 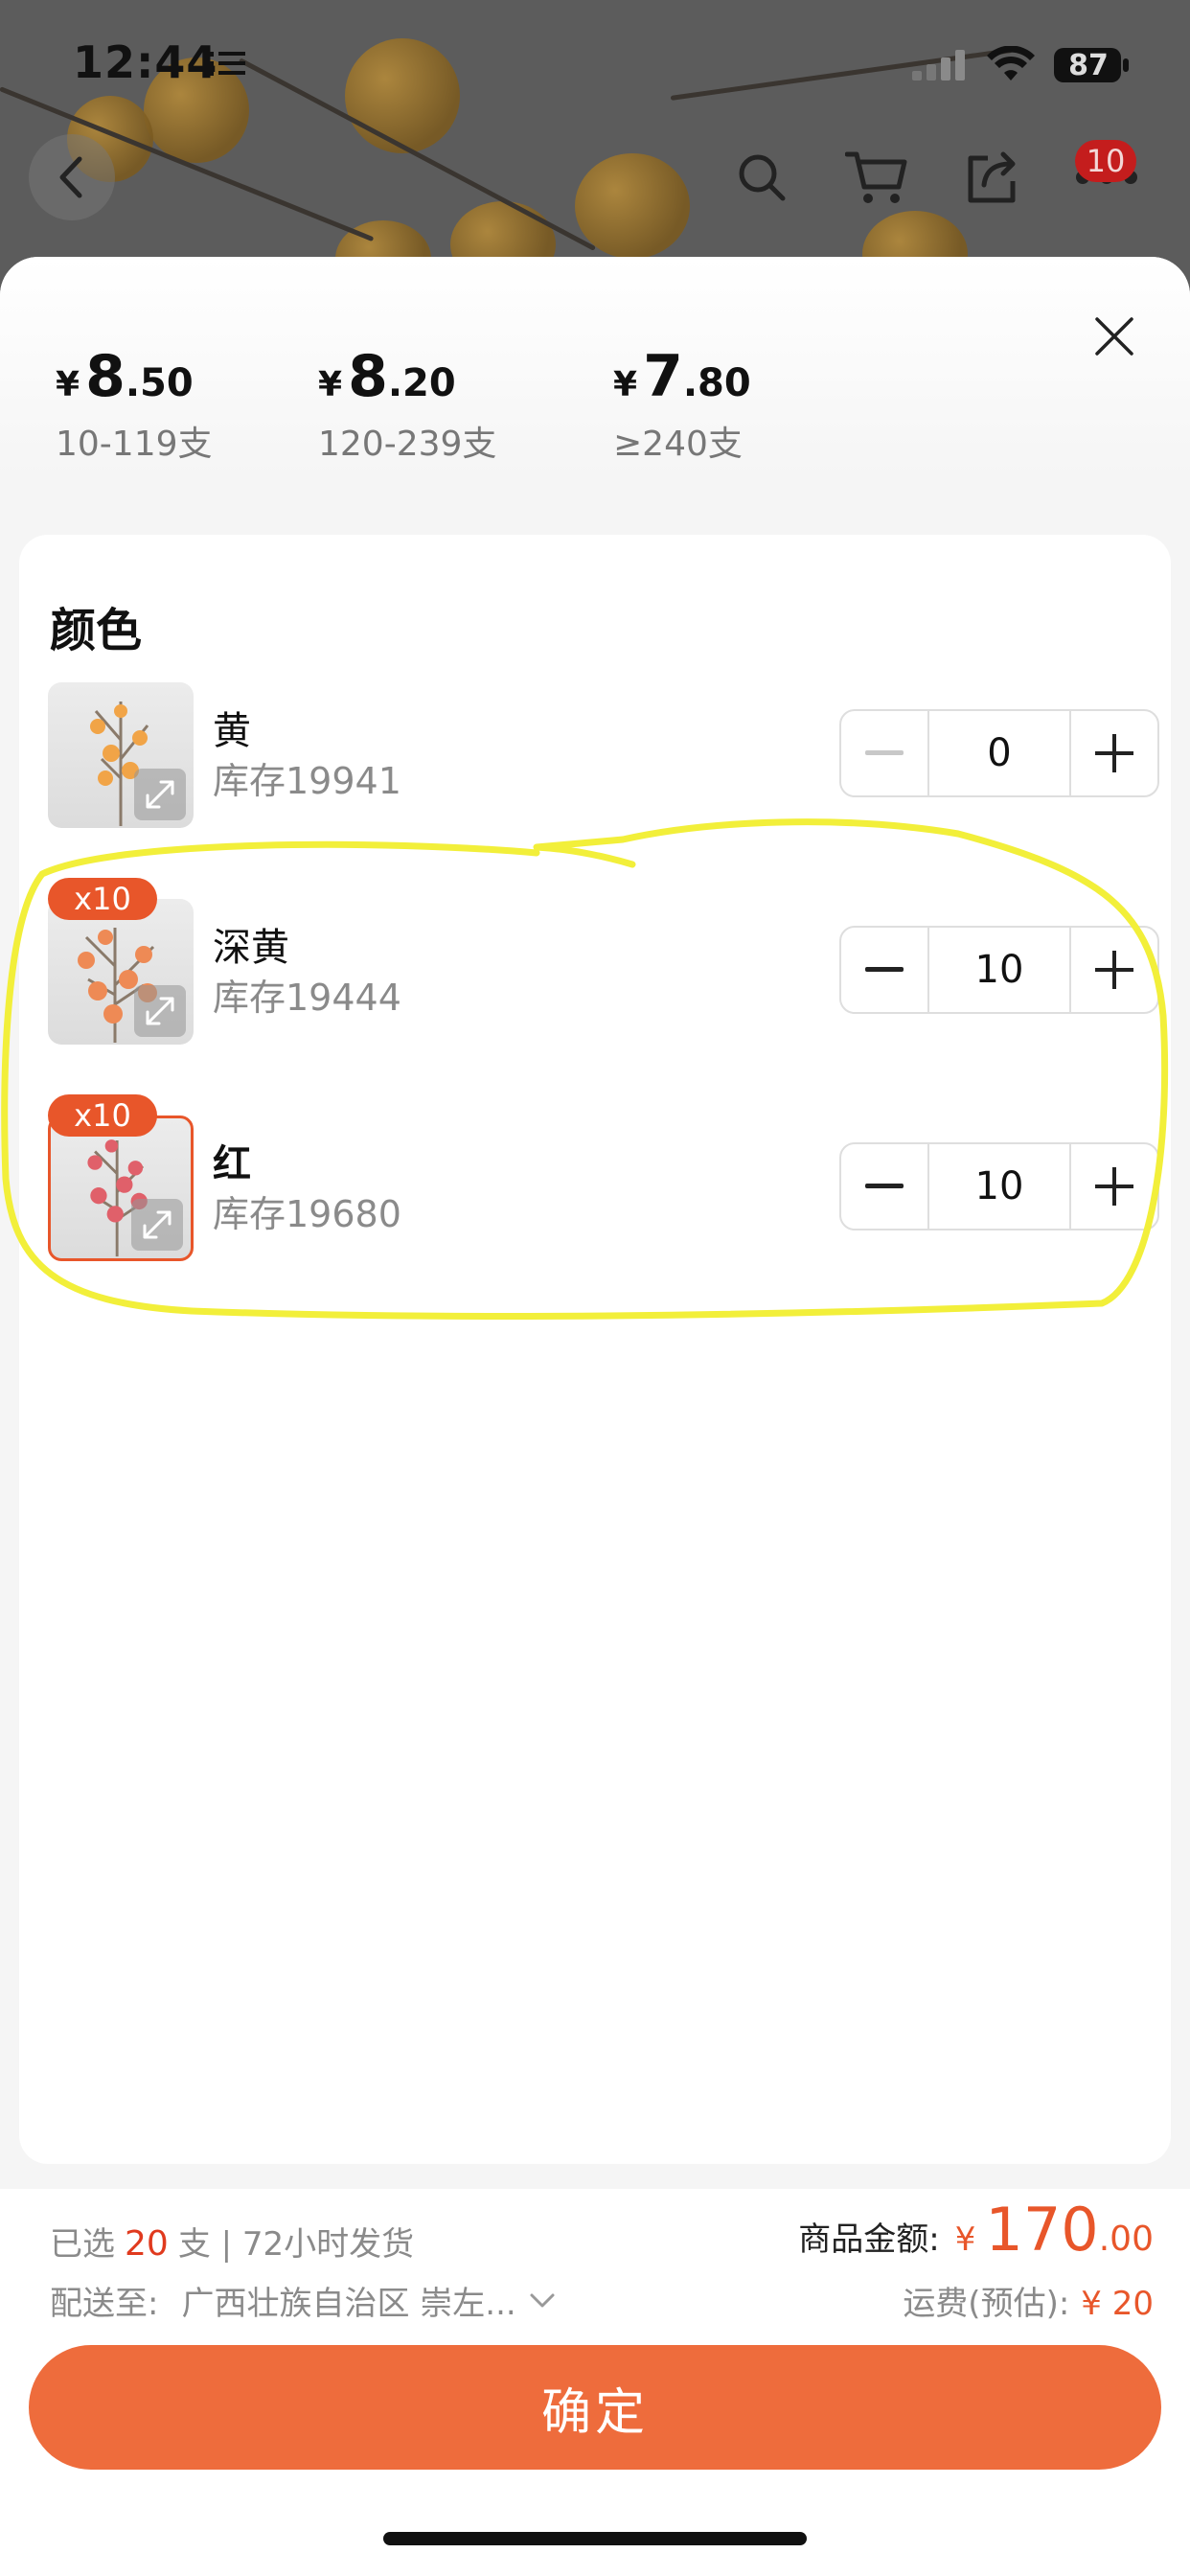 What do you see at coordinates (1126, 2239) in the screenshot?
I see `total-decimal: .00` at bounding box center [1126, 2239].